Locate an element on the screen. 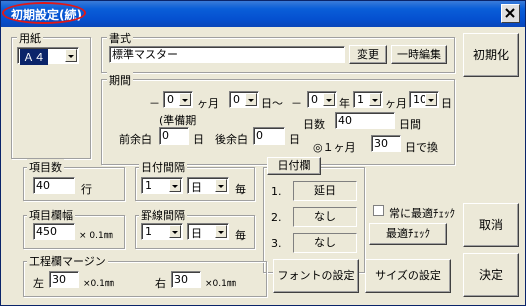 This screenshot has height=306, width=526. margin-group-label: 工程欄マージン is located at coordinates (67, 261).